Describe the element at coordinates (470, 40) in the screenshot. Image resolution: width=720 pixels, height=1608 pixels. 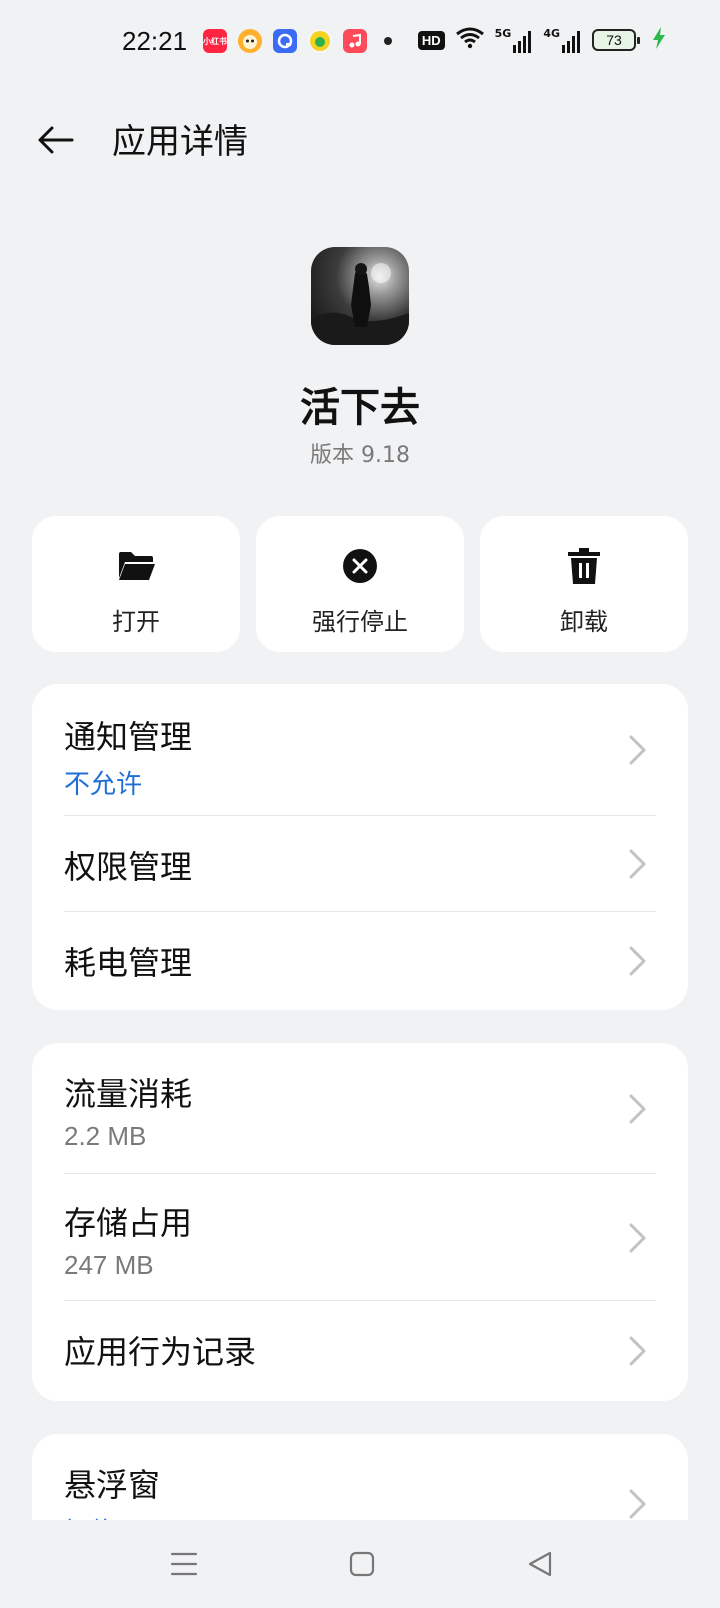
I see `wifi-icon` at that location.